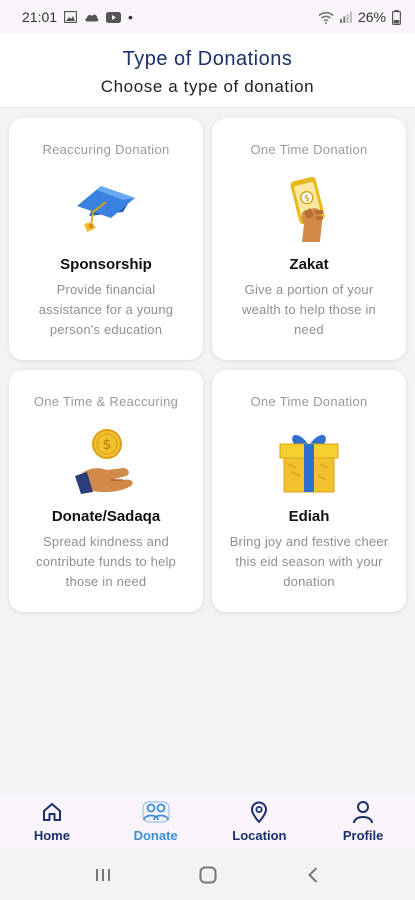 The image size is (415, 900). I want to click on nav-label: Location, so click(259, 835).